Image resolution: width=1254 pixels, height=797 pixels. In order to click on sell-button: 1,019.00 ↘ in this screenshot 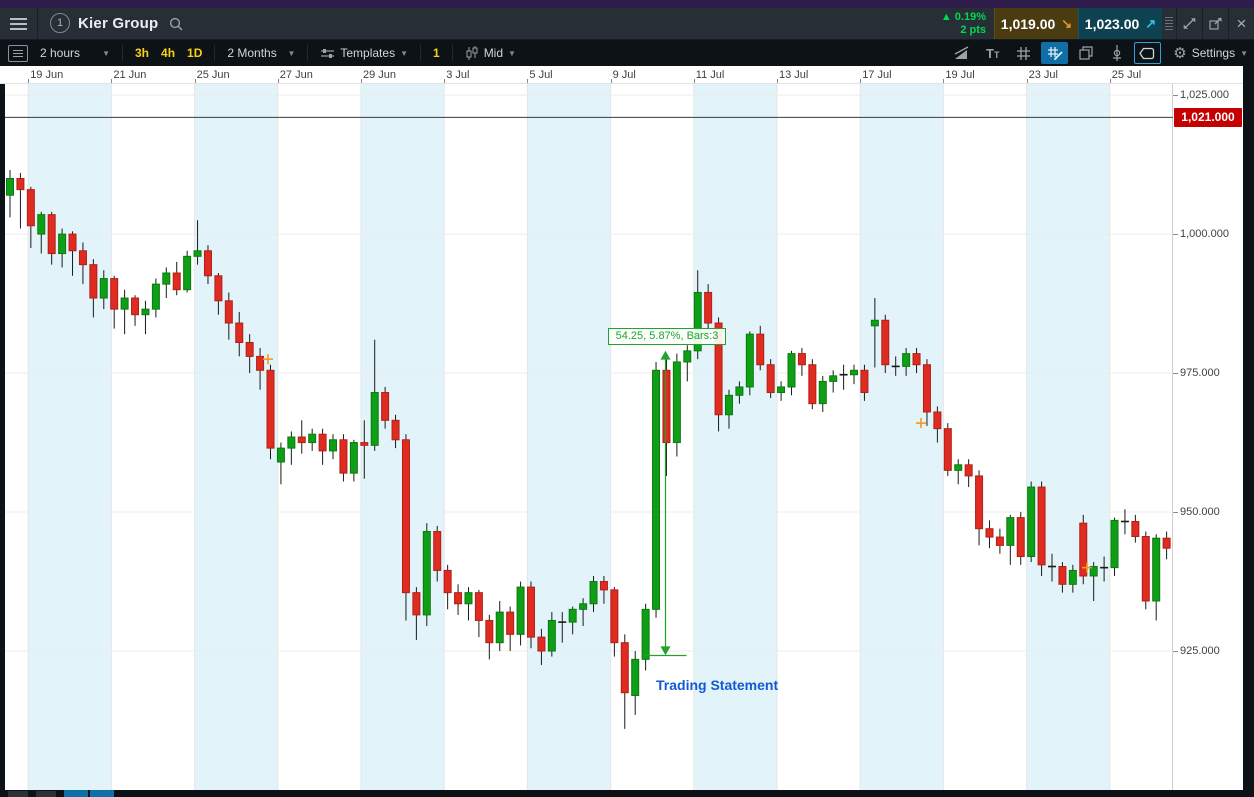, I will do `click(1036, 23)`.